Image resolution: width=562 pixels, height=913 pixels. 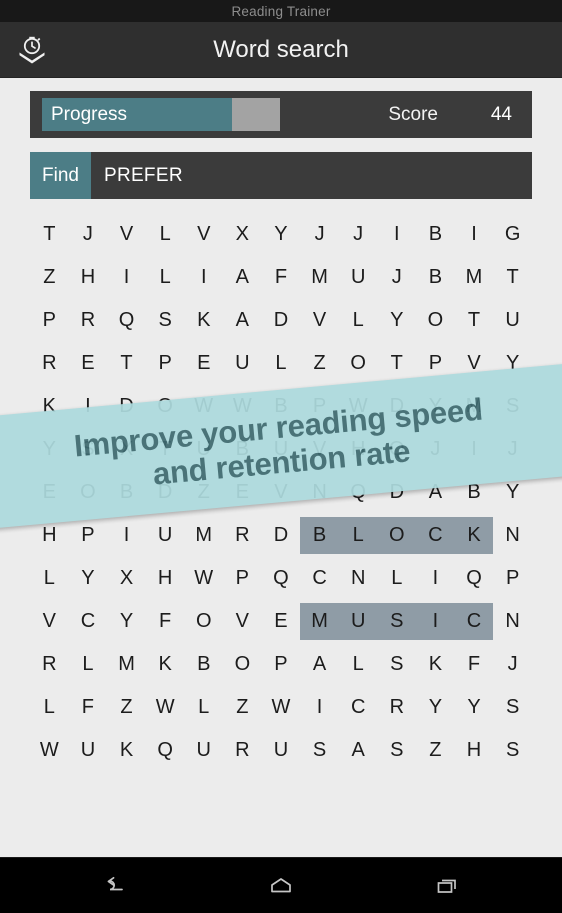 I want to click on stopwatch-book-icon, so click(x=32, y=50).